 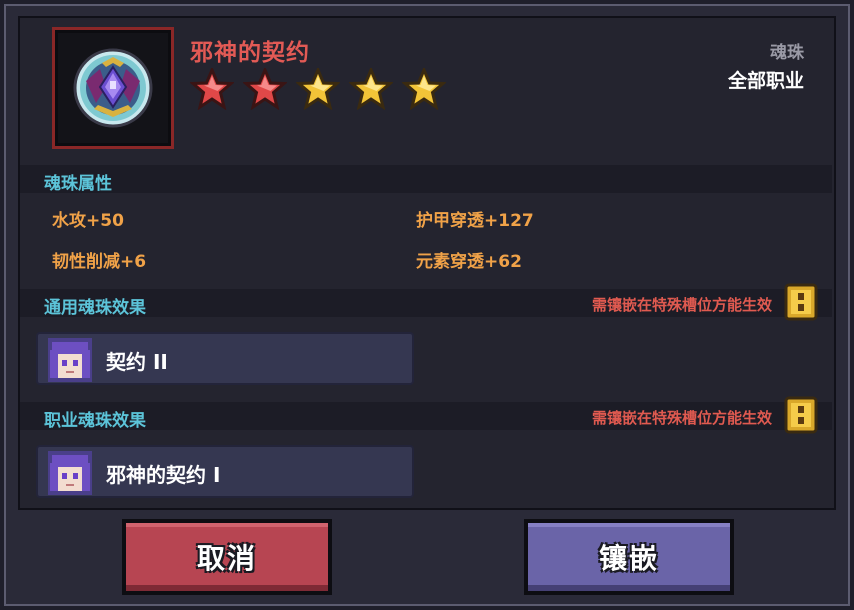 I want to click on stat-element-penetration: 元素穿透+62, so click(x=469, y=262).